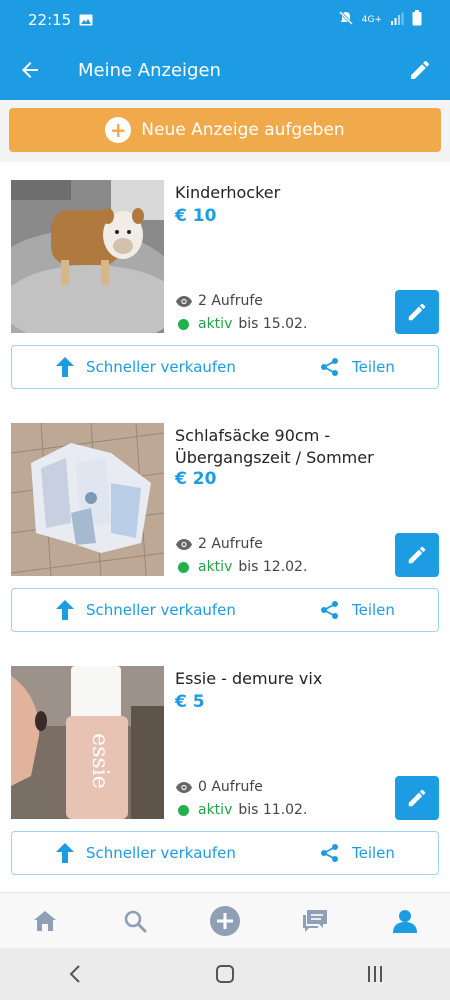  What do you see at coordinates (230, 787) in the screenshot?
I see `views-count: 0 Aufrufe` at bounding box center [230, 787].